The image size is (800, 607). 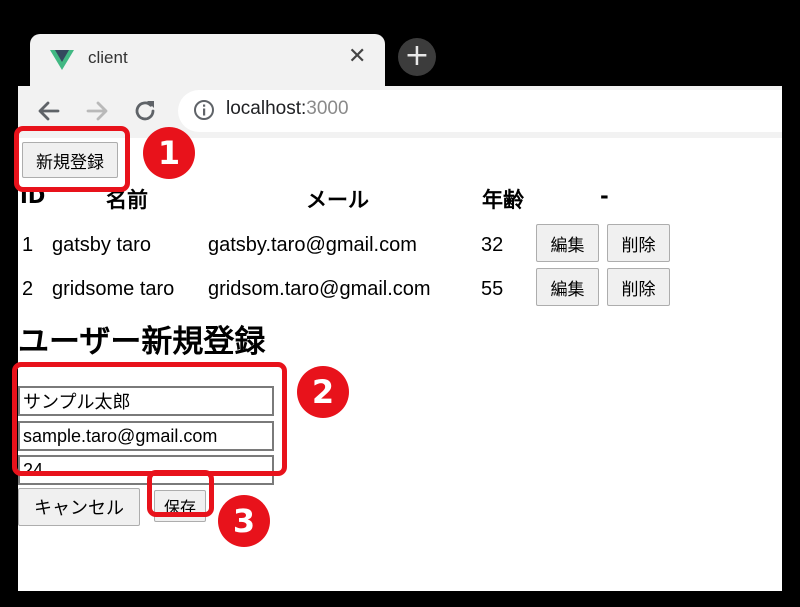 What do you see at coordinates (312, 245) in the screenshot?
I see `cell-email: gatsby.taro@gmail.com` at bounding box center [312, 245].